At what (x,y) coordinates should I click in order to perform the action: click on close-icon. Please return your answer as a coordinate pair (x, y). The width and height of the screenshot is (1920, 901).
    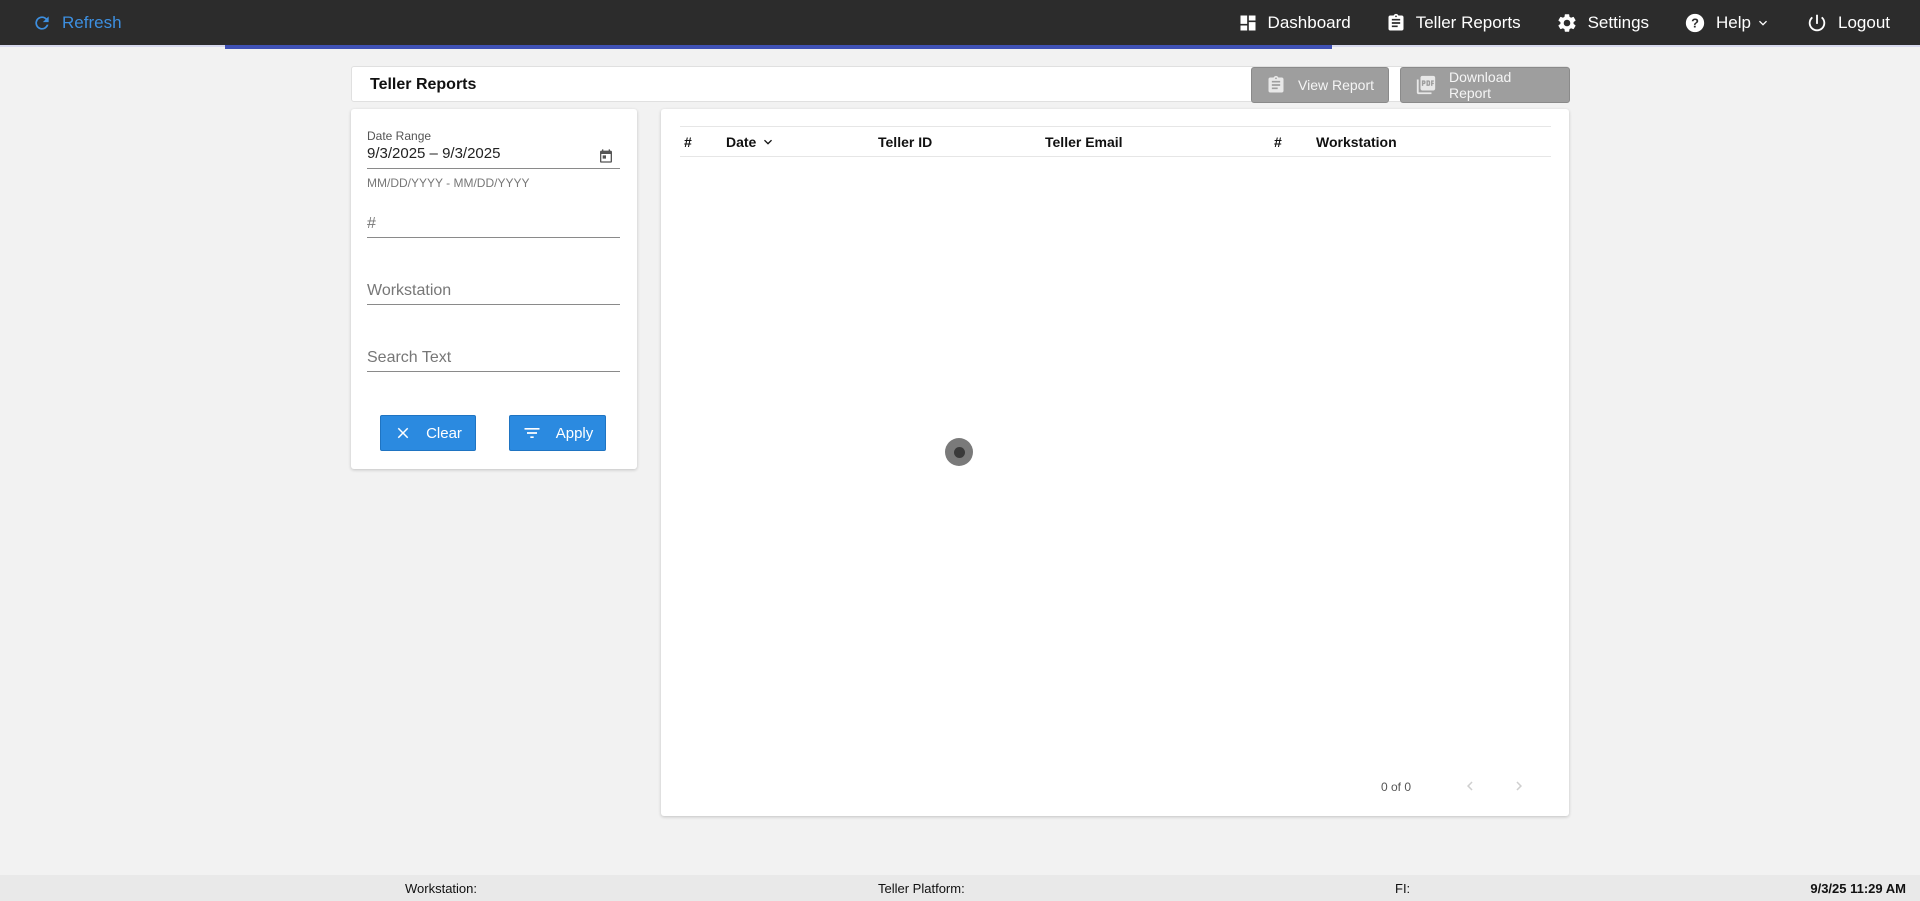
    Looking at the image, I should click on (403, 433).